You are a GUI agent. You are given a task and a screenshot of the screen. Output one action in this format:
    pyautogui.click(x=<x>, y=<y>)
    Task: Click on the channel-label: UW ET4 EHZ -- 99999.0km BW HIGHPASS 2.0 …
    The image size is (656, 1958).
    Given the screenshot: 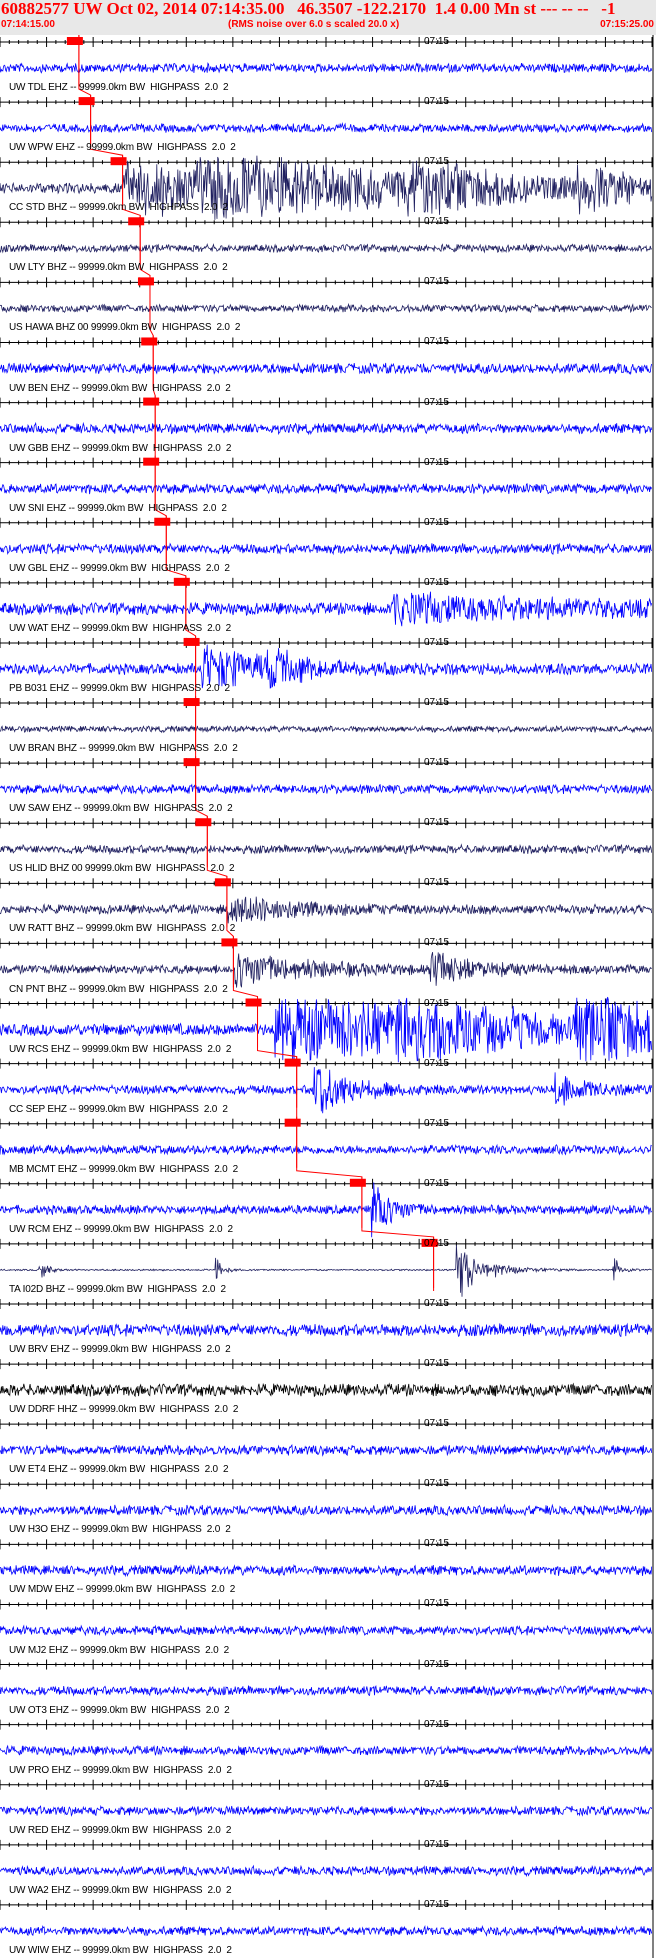 What is the action you would take?
    pyautogui.click(x=119, y=1470)
    